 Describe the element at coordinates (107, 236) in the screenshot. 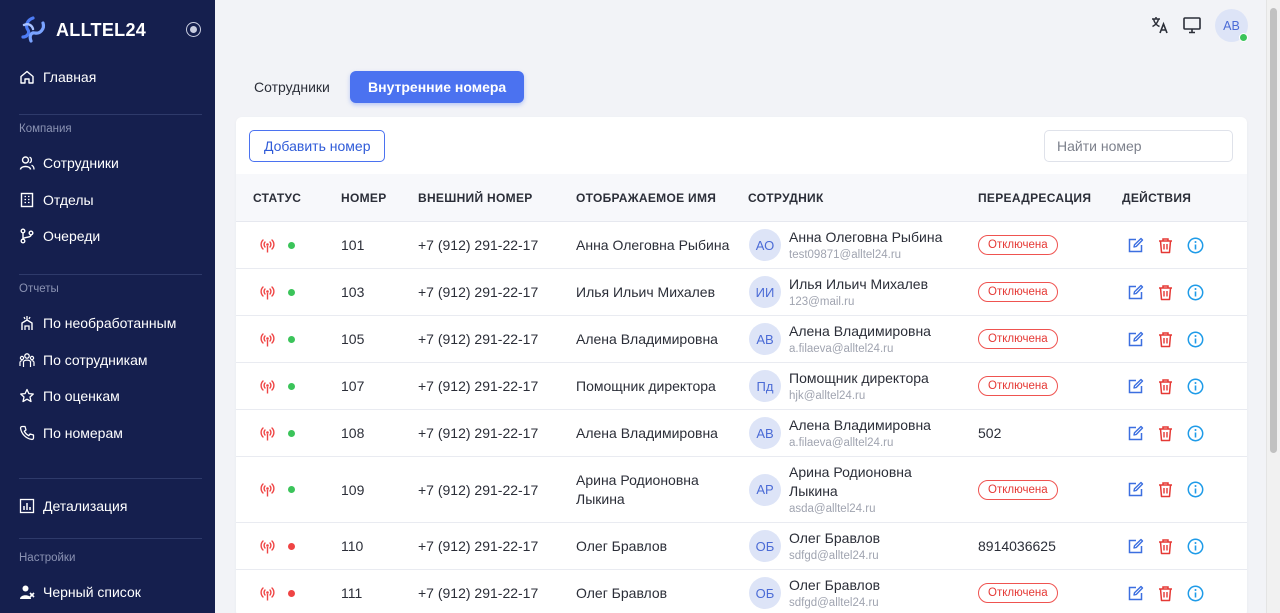

I see `sidebar-item-queues: Очереди` at that location.